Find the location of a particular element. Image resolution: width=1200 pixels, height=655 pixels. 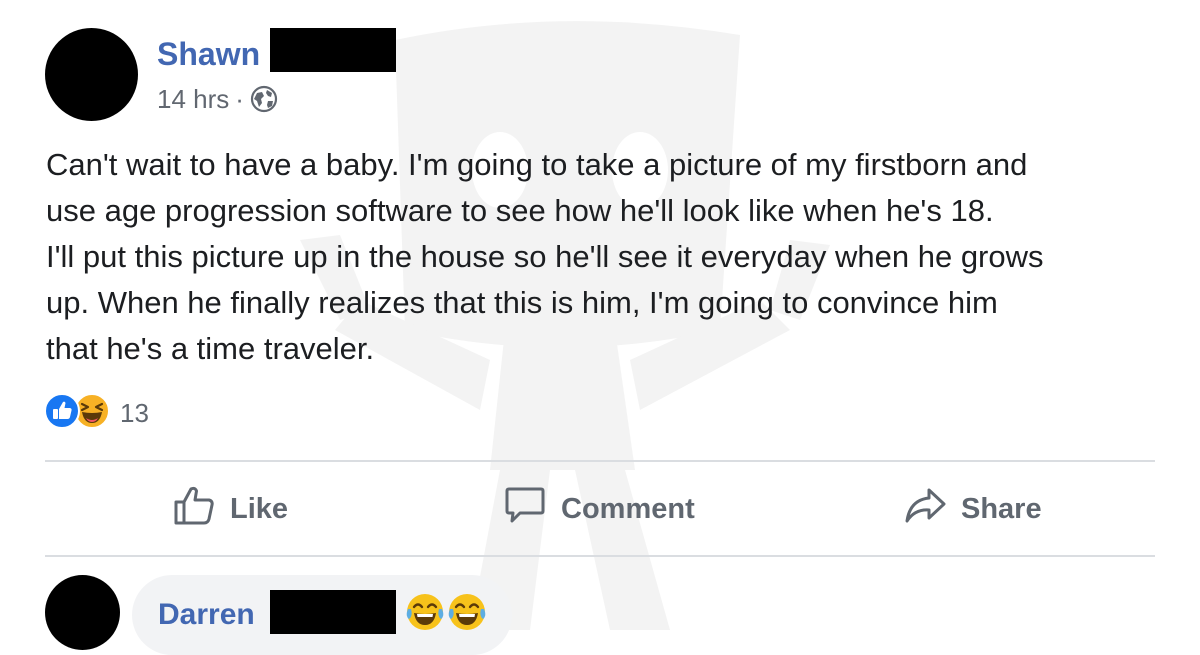

post-timestamp: 14 hrs is located at coordinates (193, 99).